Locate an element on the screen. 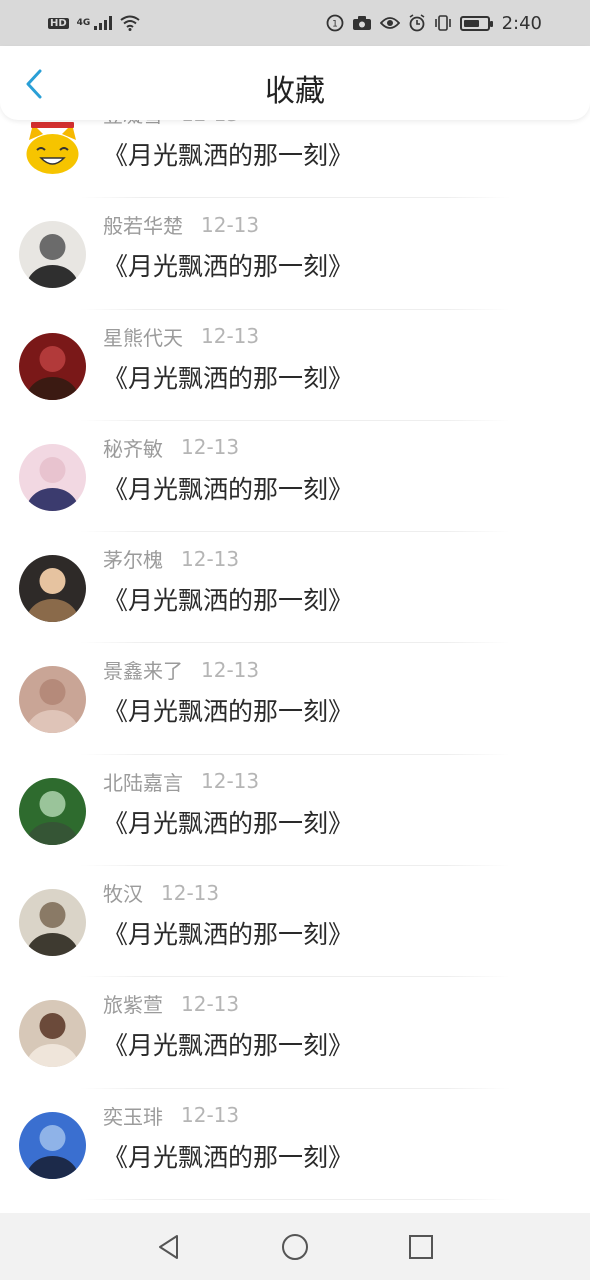  sync-icon: 1 is located at coordinates (334, 23).